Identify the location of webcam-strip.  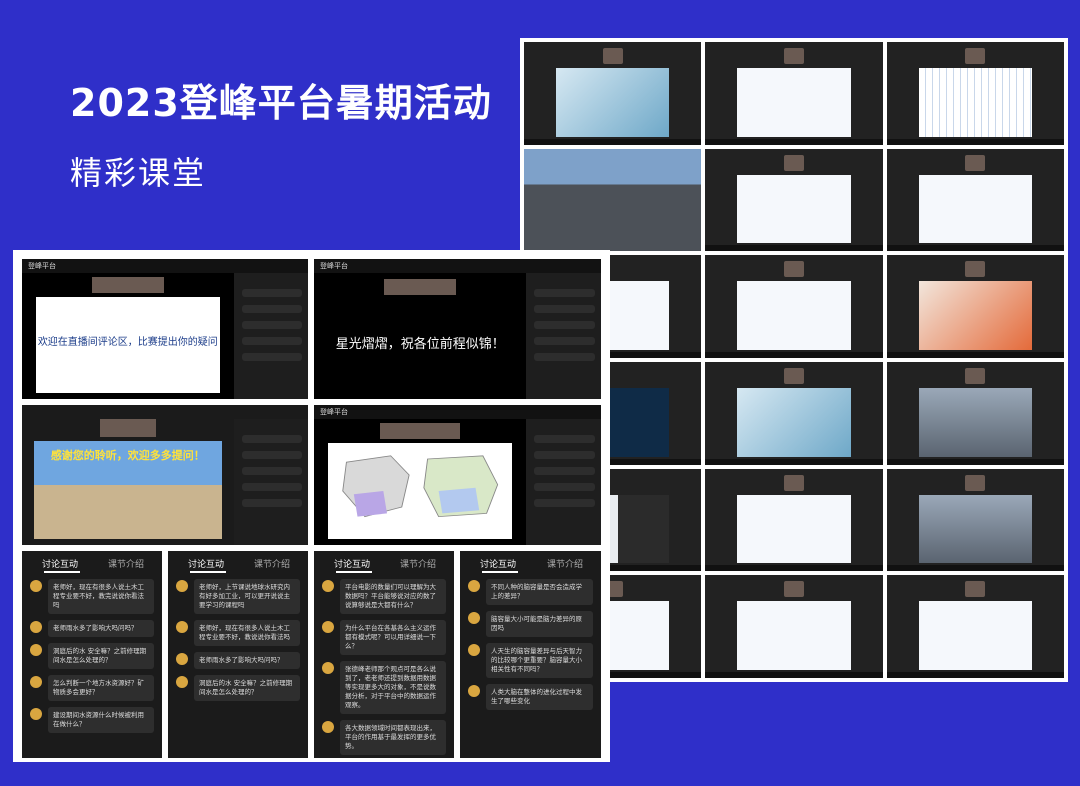
(127, 428).